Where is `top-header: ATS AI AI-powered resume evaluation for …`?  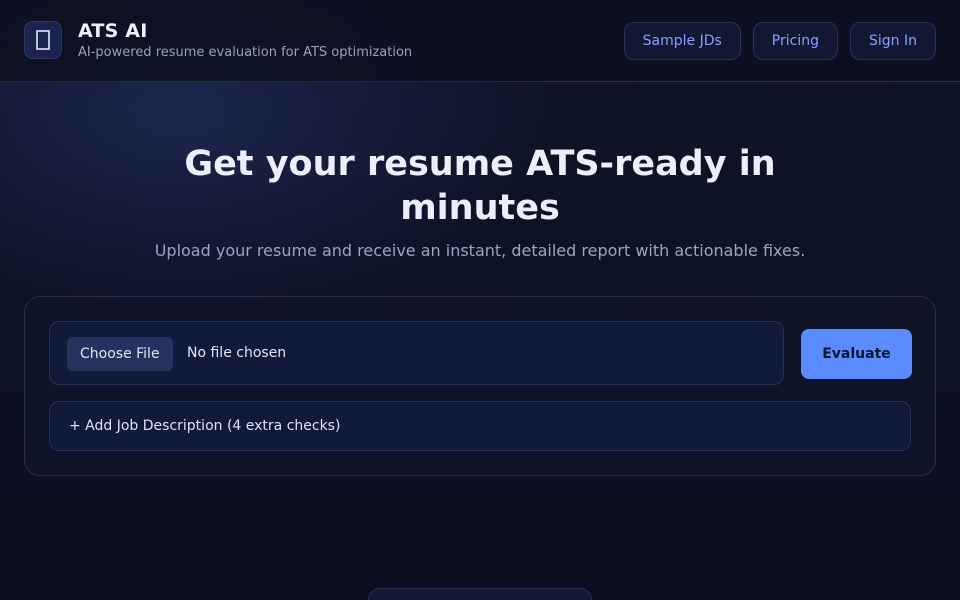
top-header: ATS AI AI-powered resume evaluation for … is located at coordinates (480, 41).